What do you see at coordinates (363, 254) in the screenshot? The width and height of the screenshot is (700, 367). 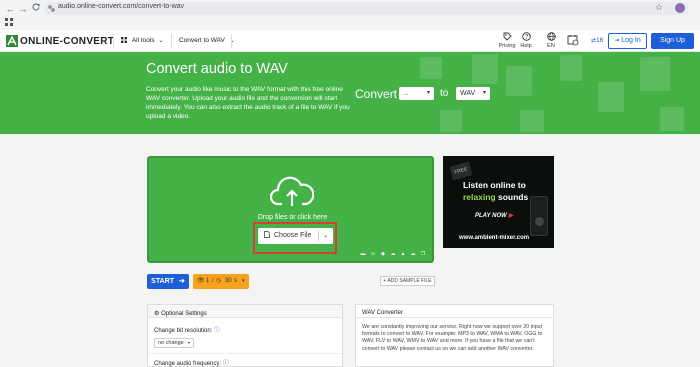 I see `folder-icon: ▬` at bounding box center [363, 254].